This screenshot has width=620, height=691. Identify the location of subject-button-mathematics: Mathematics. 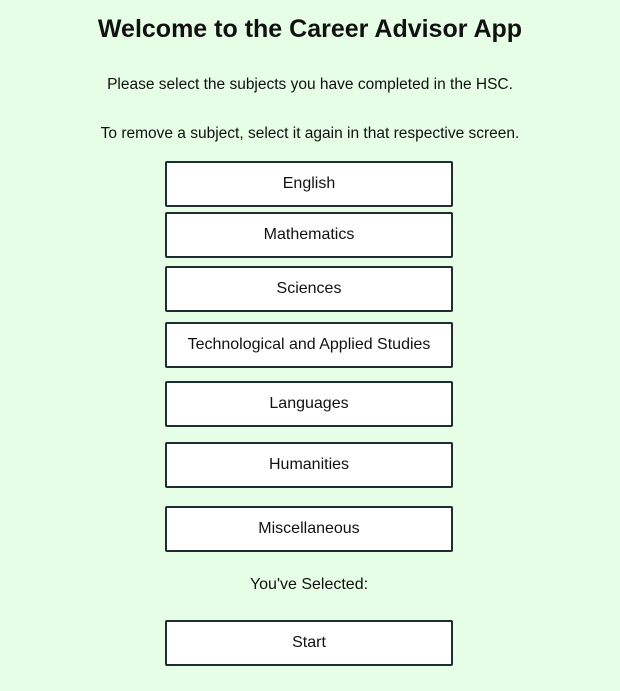
(309, 235).